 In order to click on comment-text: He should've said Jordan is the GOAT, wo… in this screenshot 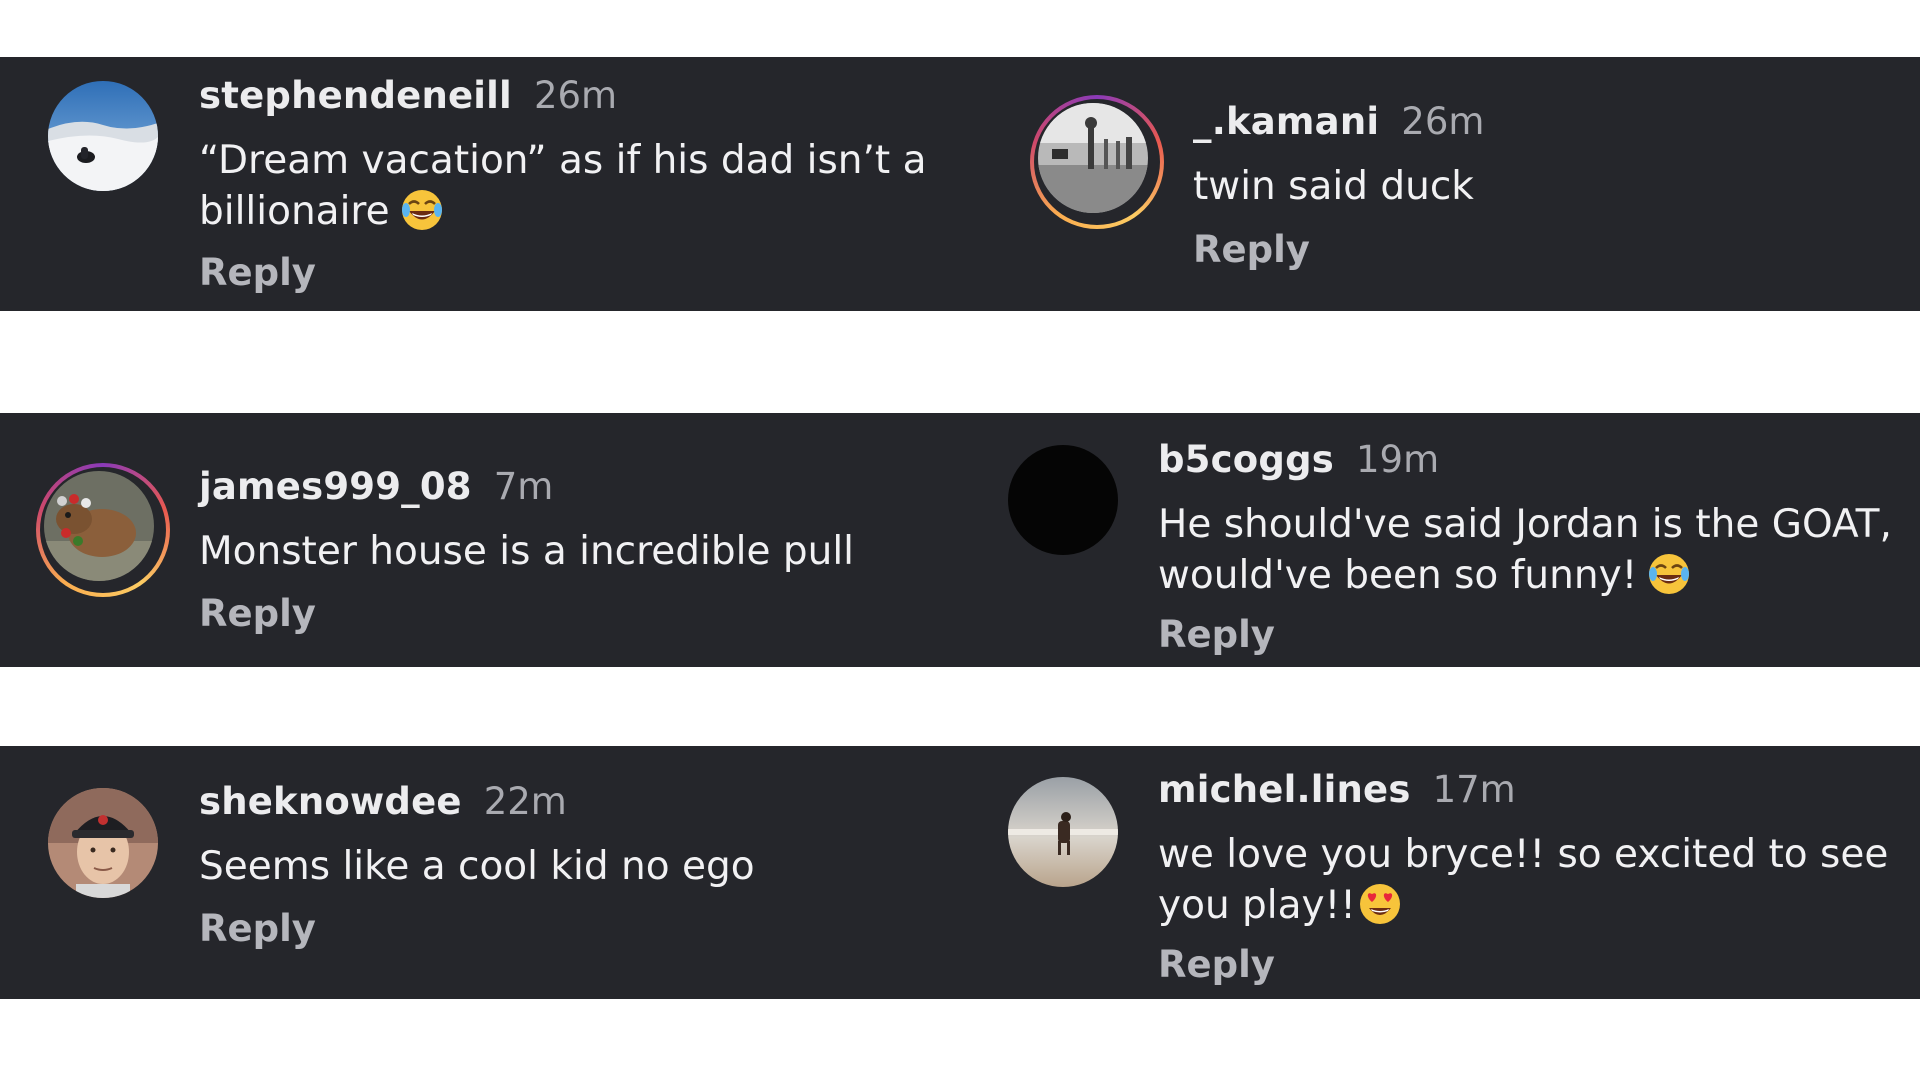, I will do `click(1533, 550)`.